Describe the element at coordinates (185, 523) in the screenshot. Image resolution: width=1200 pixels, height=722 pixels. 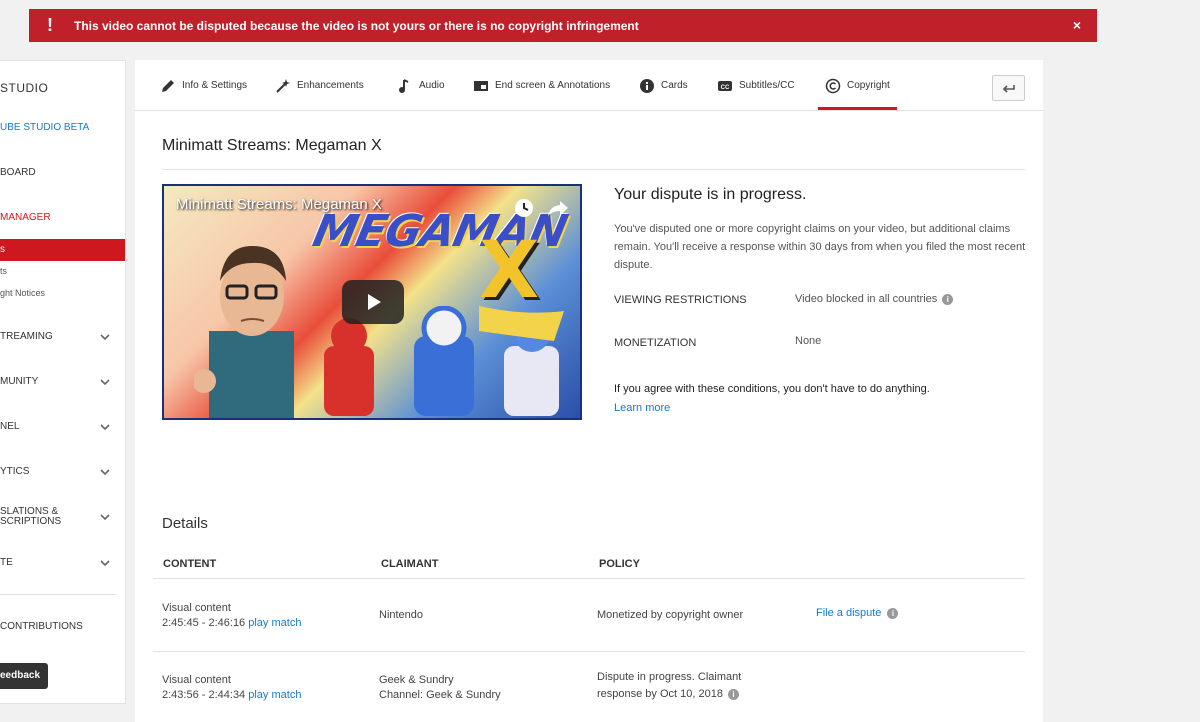
I see `details-heading: Details` at that location.